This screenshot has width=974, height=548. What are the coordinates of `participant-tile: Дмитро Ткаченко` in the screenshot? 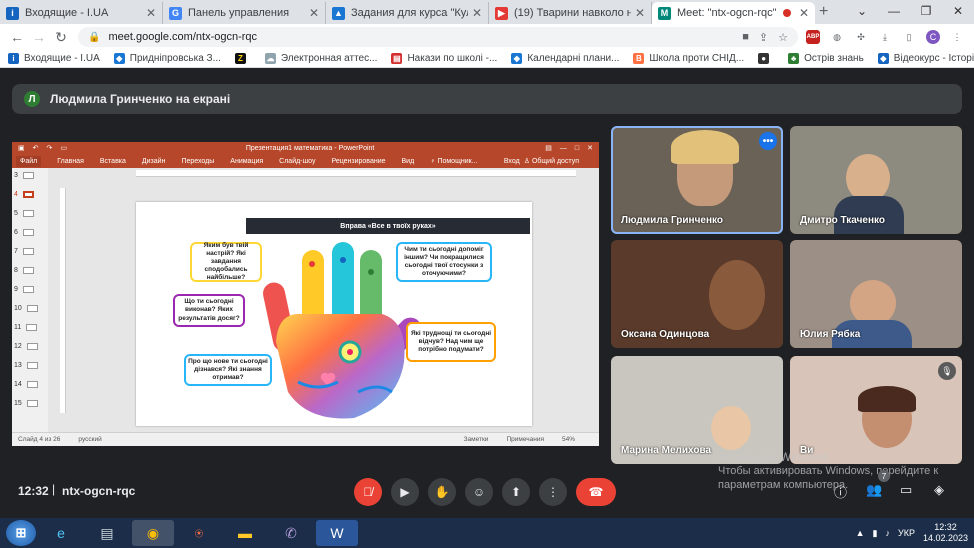 It's located at (876, 180).